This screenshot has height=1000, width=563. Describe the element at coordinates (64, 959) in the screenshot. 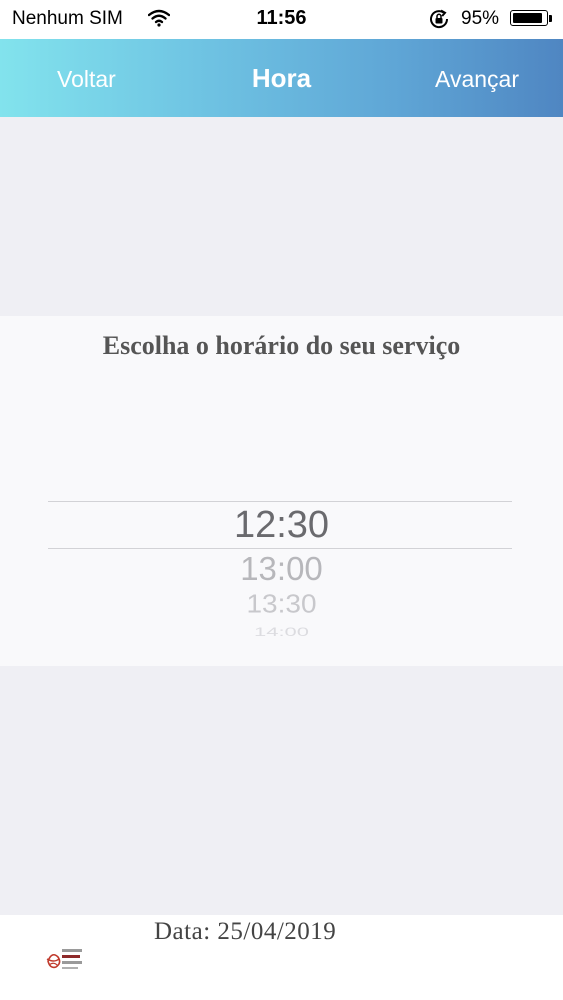

I see `brand-logo-icon` at that location.